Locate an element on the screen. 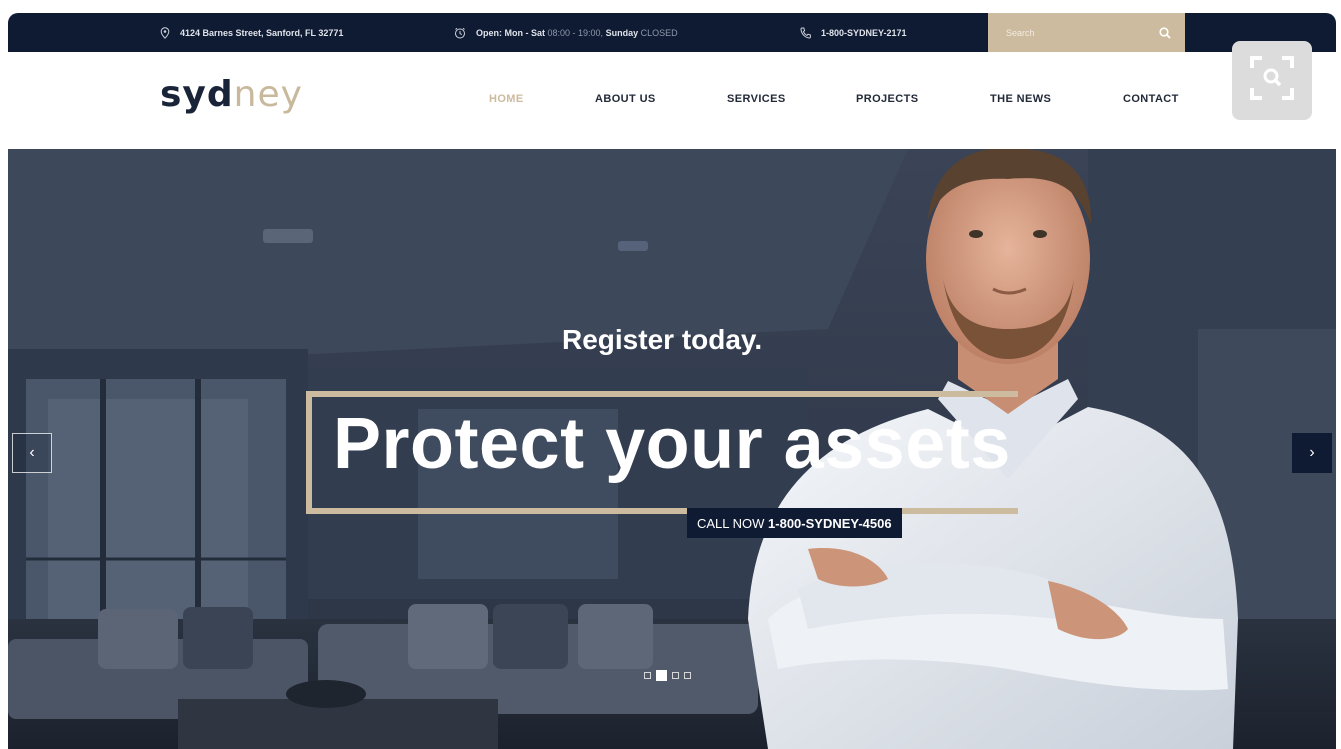  hero-title: Protect your assets is located at coordinates (672, 444).